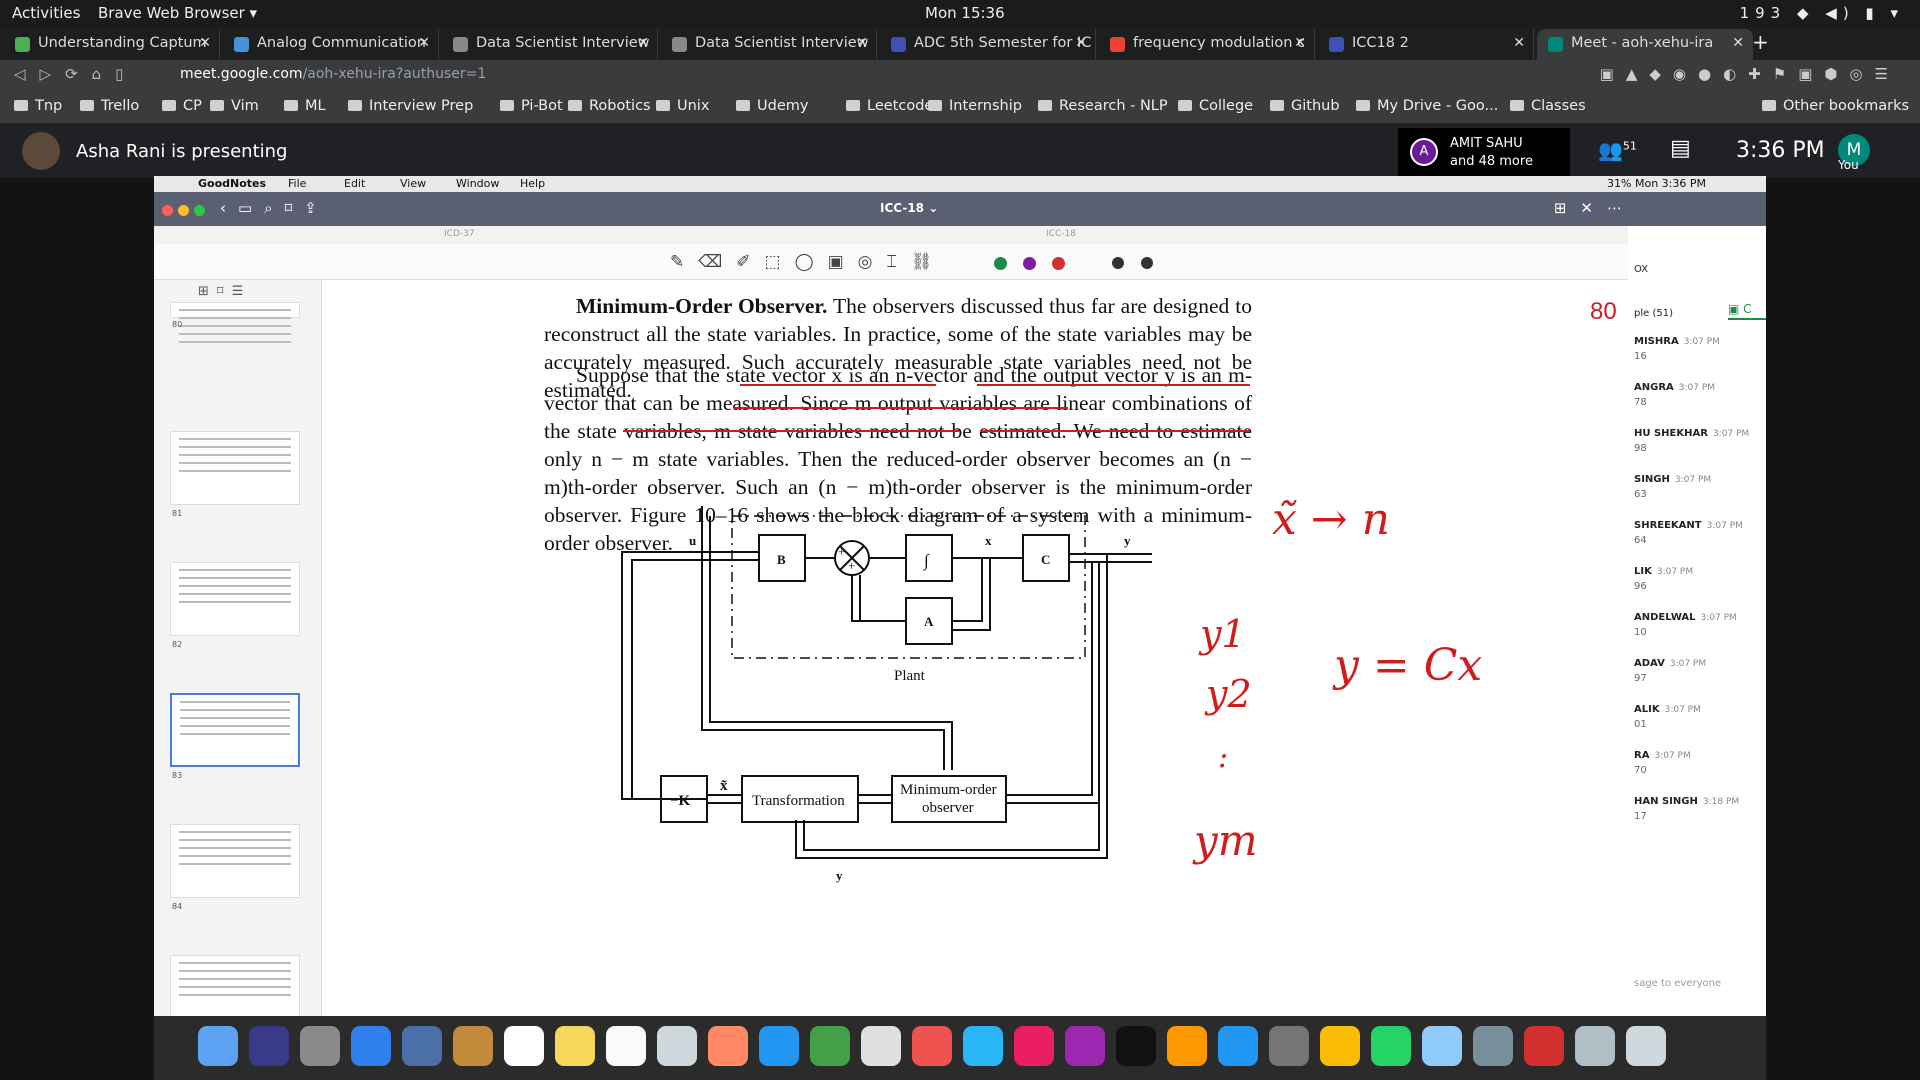  I want to click on bookmark-item: Pi-Bot, so click(531, 106).